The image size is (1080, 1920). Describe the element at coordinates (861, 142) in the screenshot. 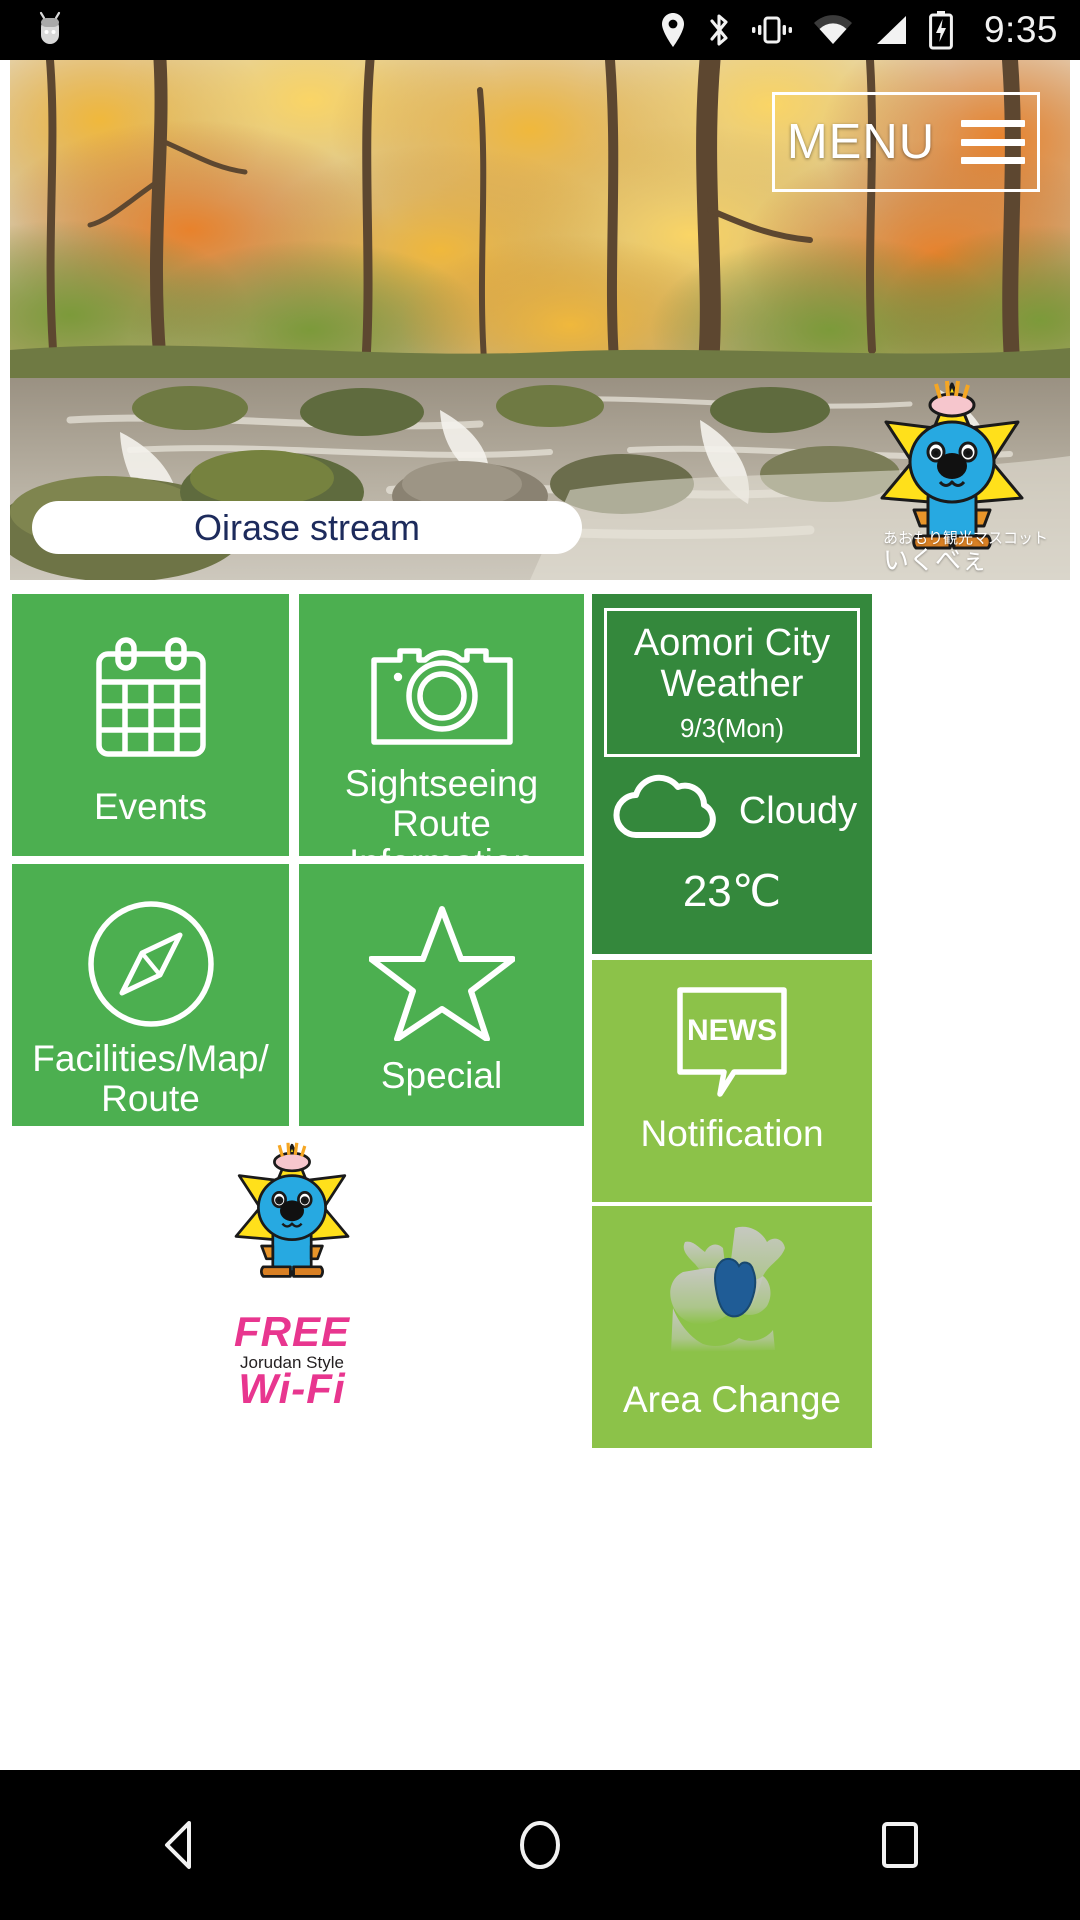

I see `menu-button-label: MENU` at that location.